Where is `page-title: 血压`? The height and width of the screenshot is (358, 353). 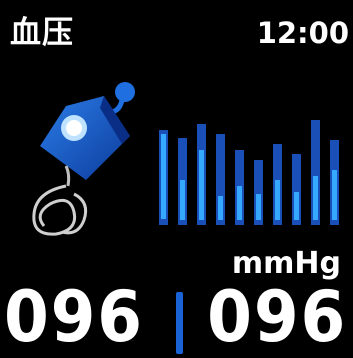 page-title: 血压 is located at coordinates (42, 33).